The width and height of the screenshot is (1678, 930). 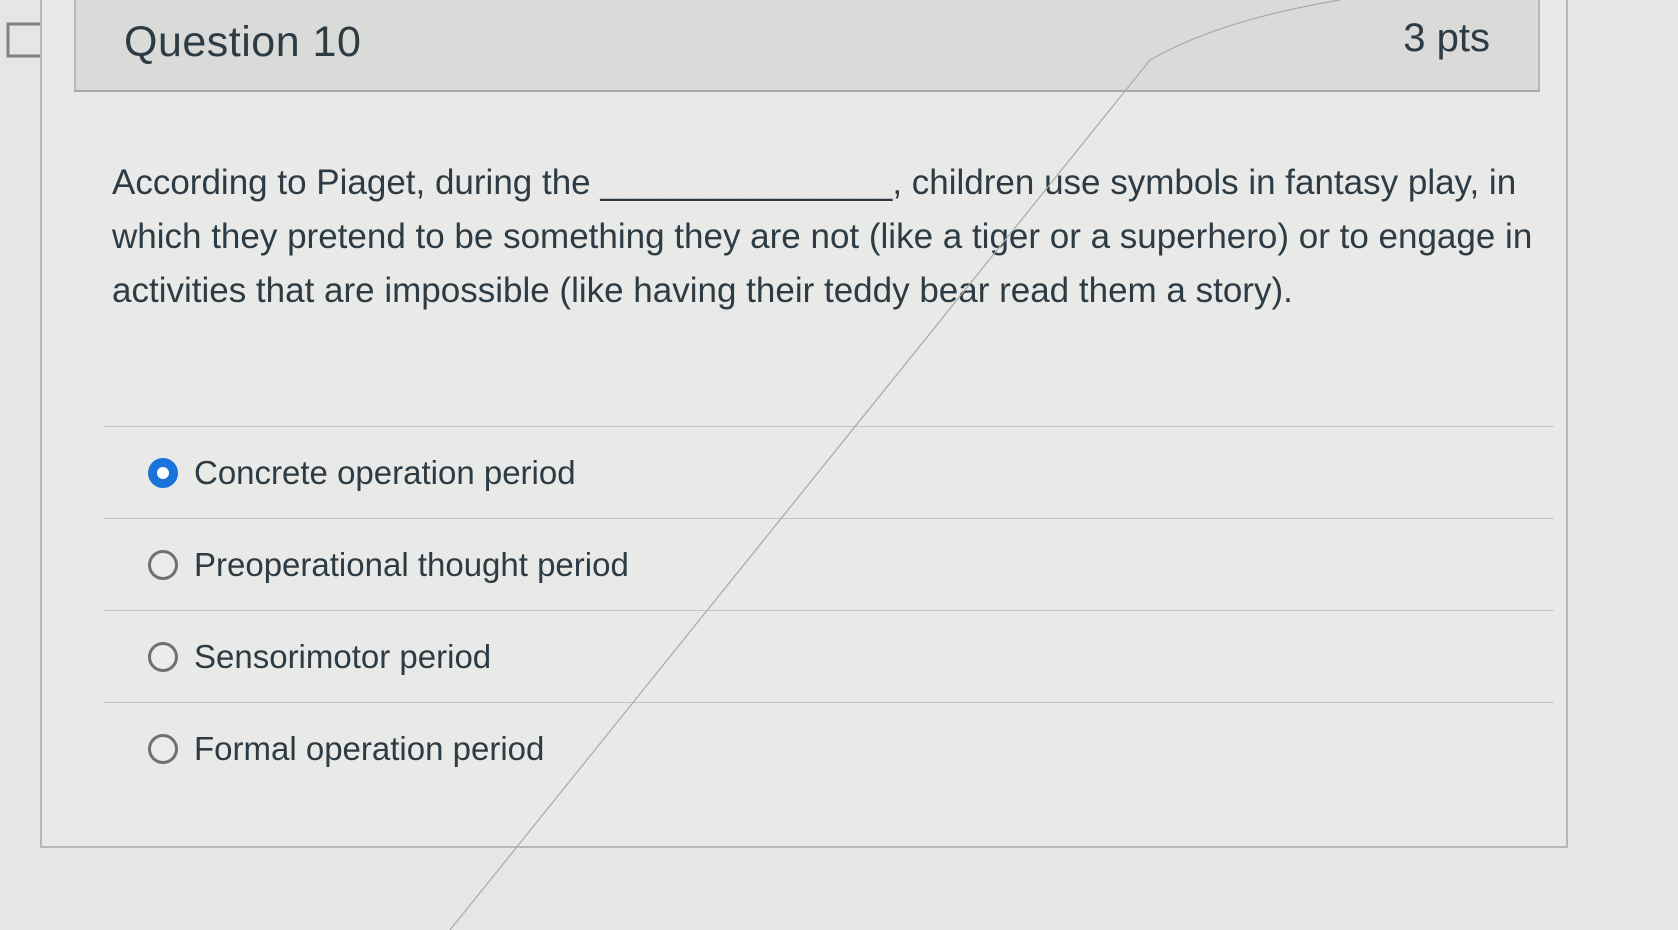 I want to click on answer-label: Formal operation period, so click(x=369, y=749).